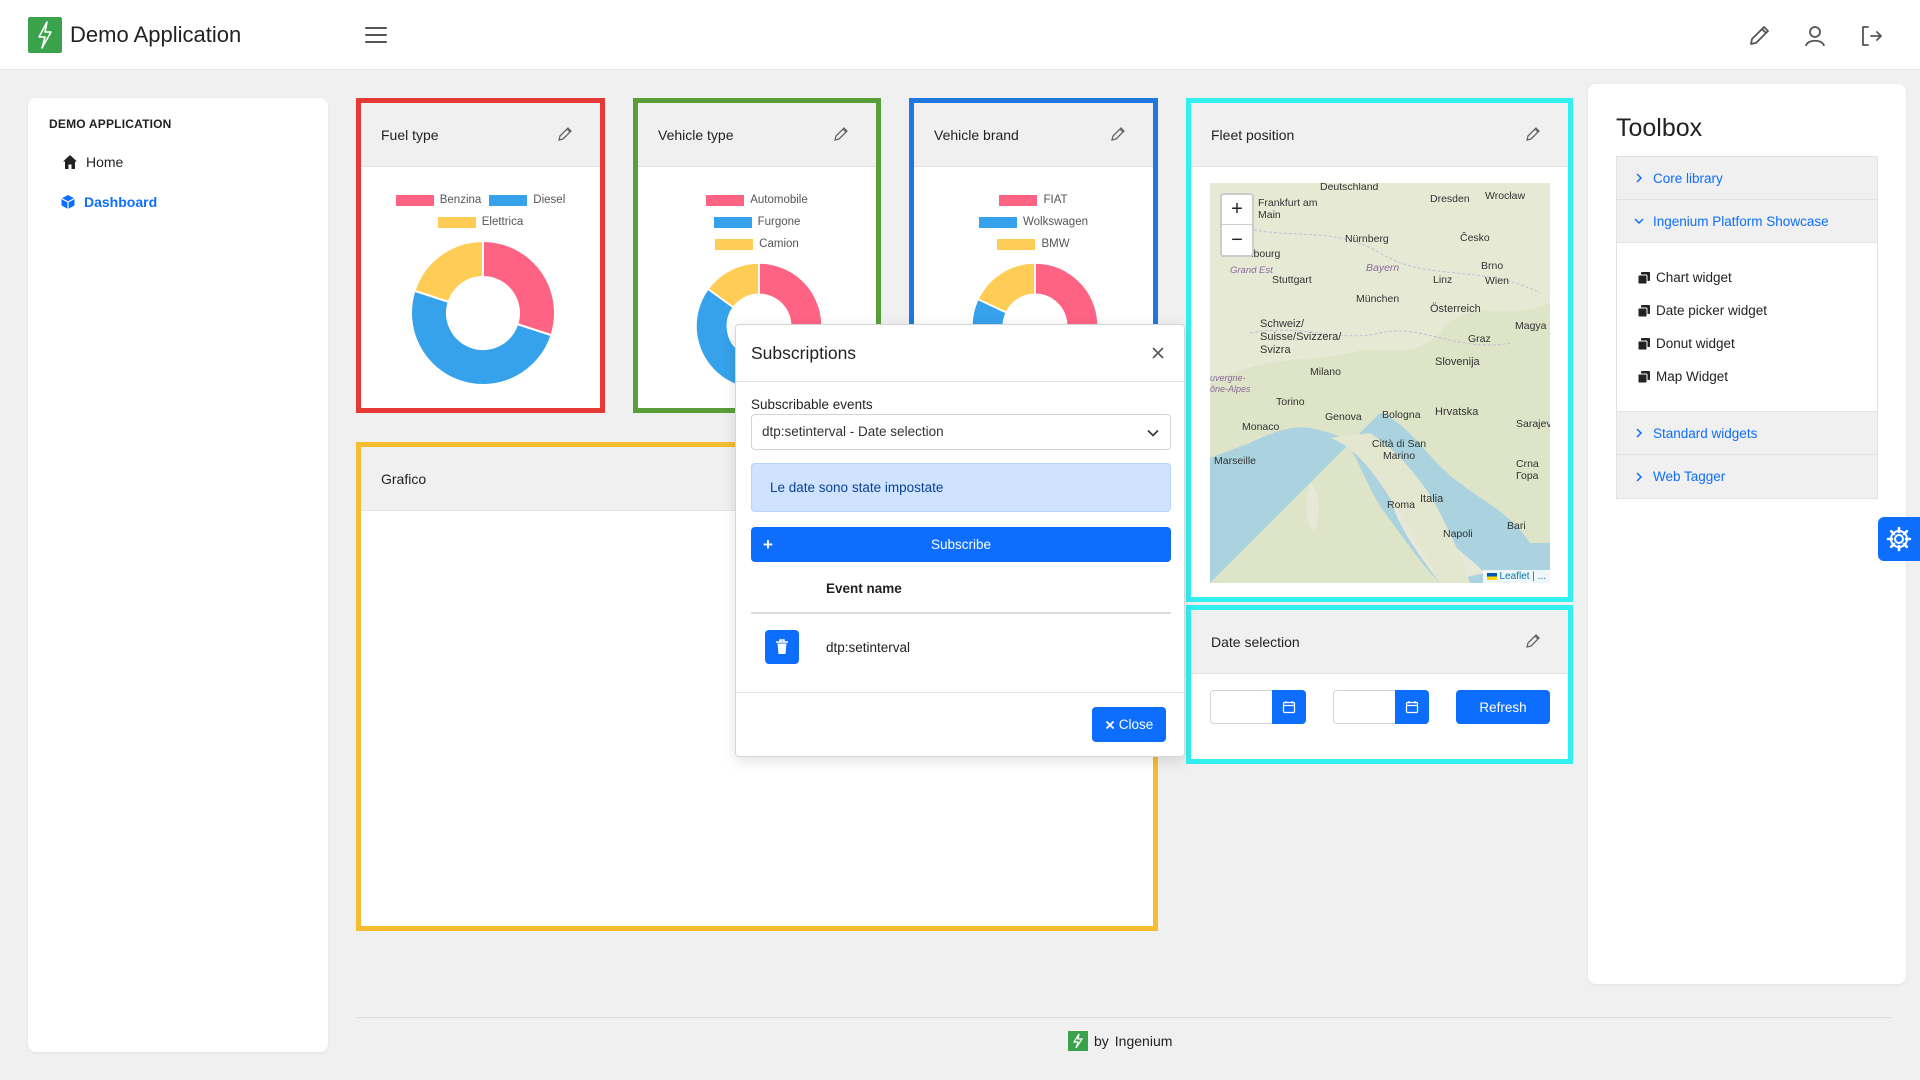 This screenshot has width=1920, height=1080. I want to click on map-zoom-control: + −, so click(1237, 225).